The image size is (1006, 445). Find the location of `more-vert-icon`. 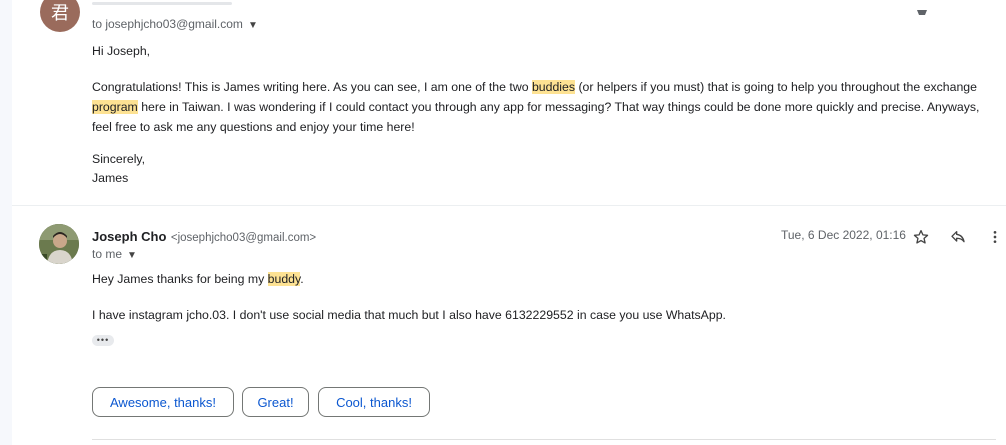

more-vert-icon is located at coordinates (995, 237).